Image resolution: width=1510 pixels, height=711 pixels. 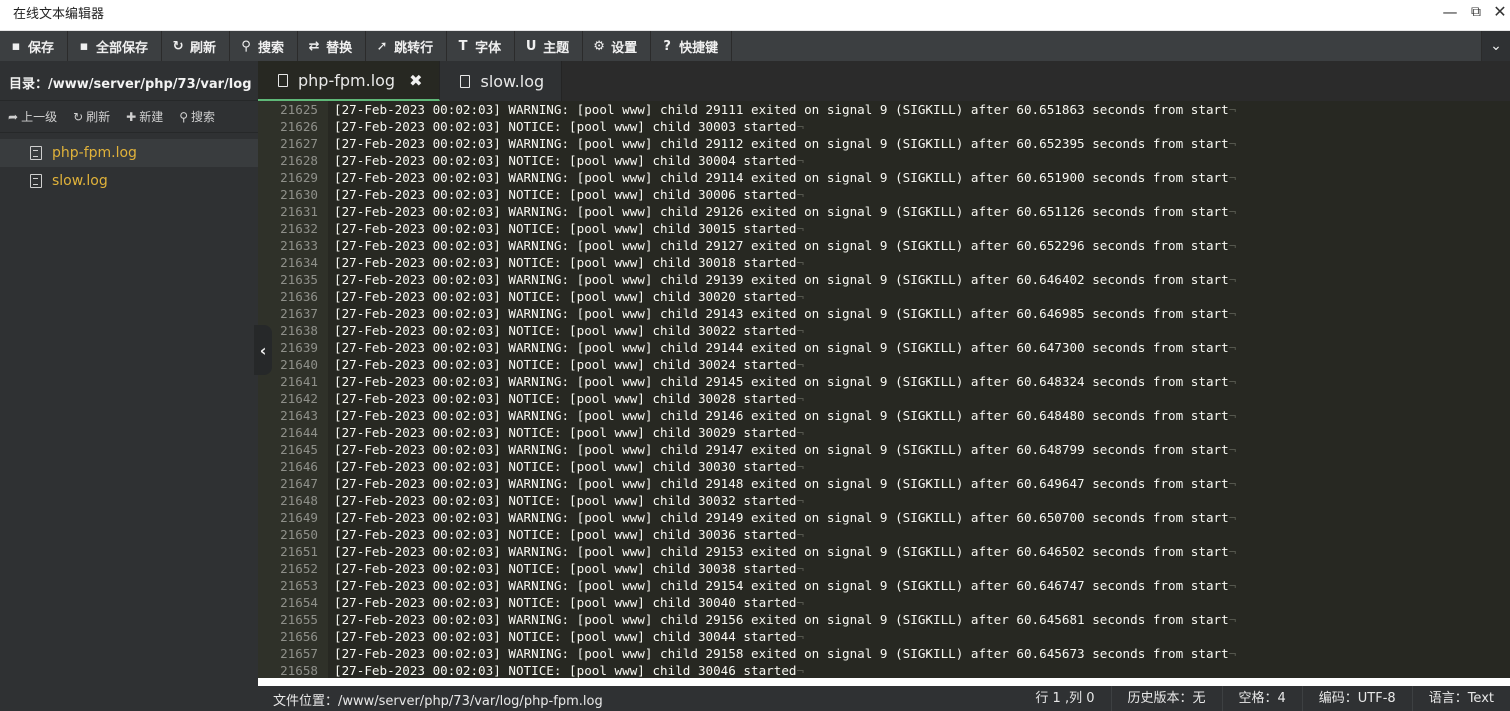 I want to click on line-number: 21658, so click(x=299, y=670).